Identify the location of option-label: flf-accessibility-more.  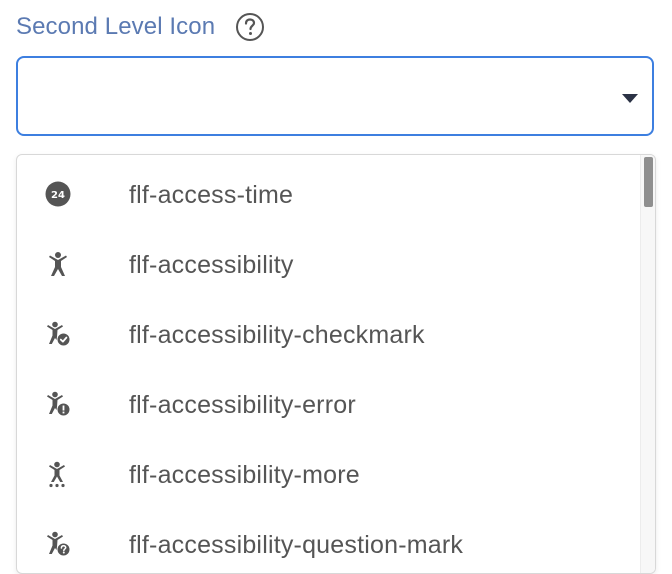
(244, 475).